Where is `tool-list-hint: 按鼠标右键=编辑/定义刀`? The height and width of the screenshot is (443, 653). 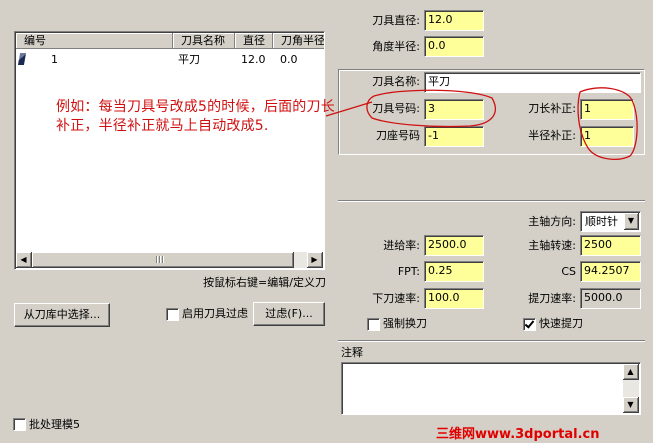
tool-list-hint: 按鼠标右键=编辑/定义刀 is located at coordinates (264, 282).